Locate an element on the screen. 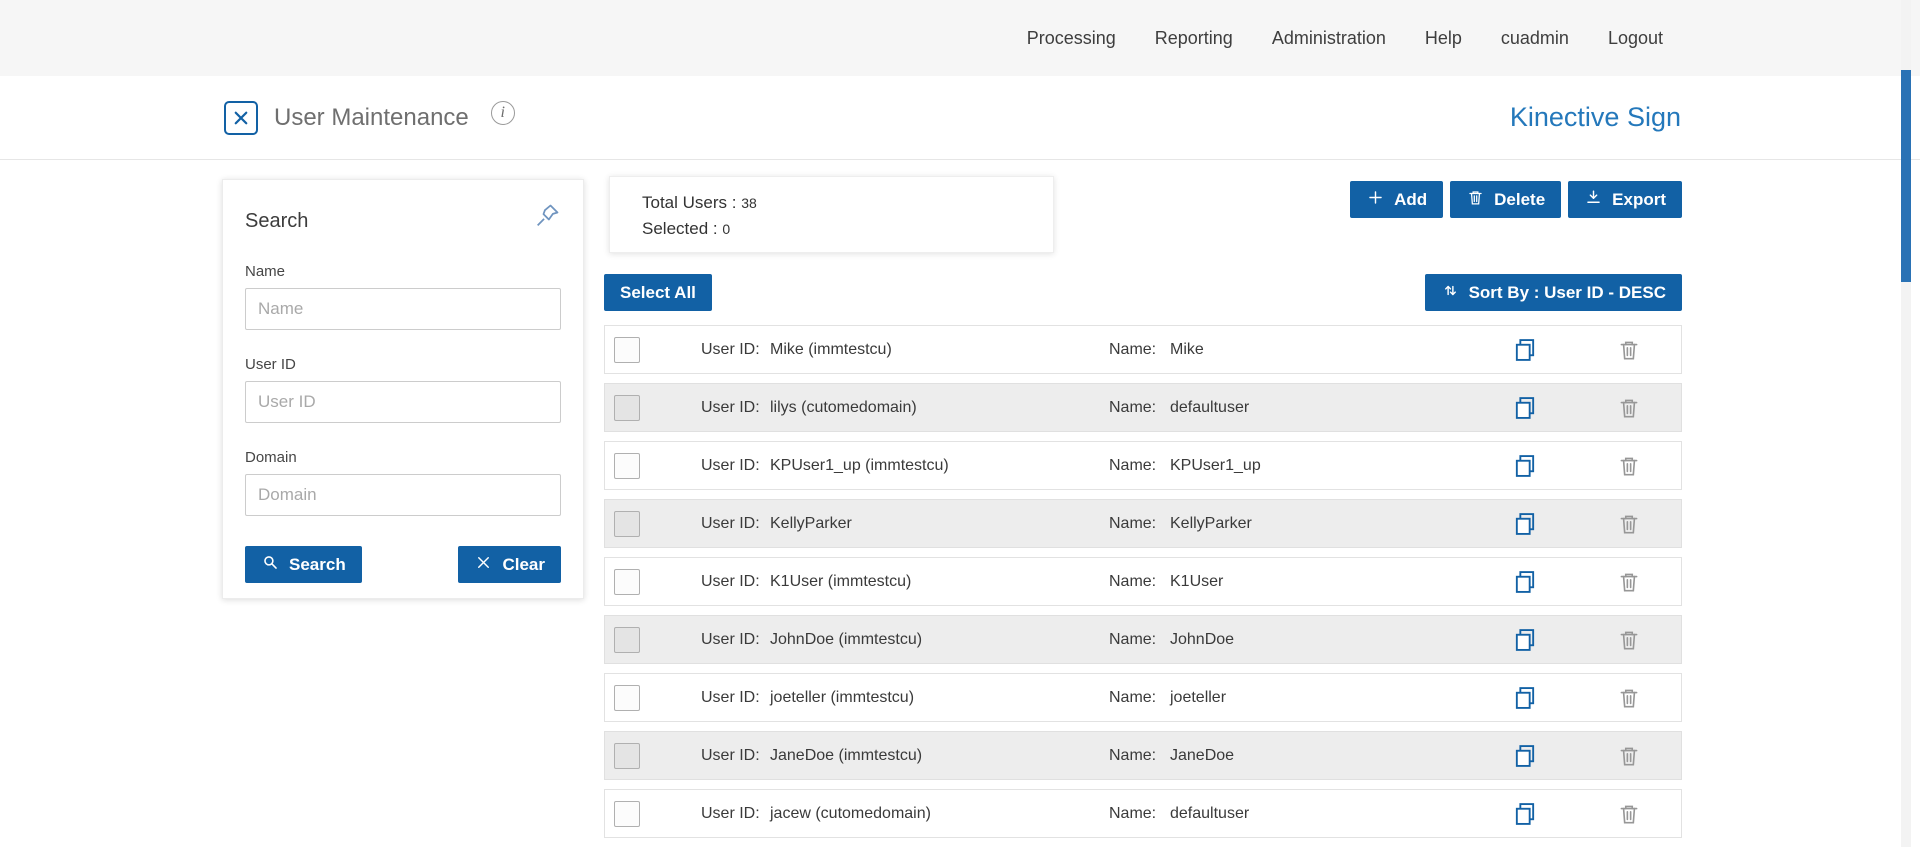  sort-by-button: Sort By : User ID - DESC is located at coordinates (1553, 292).